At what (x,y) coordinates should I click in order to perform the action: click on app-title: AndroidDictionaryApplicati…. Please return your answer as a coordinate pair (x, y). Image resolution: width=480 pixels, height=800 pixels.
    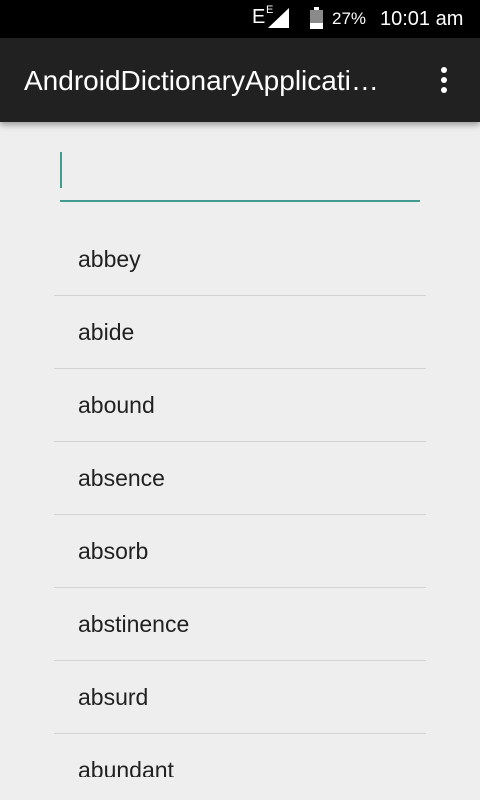
    Looking at the image, I should click on (201, 80).